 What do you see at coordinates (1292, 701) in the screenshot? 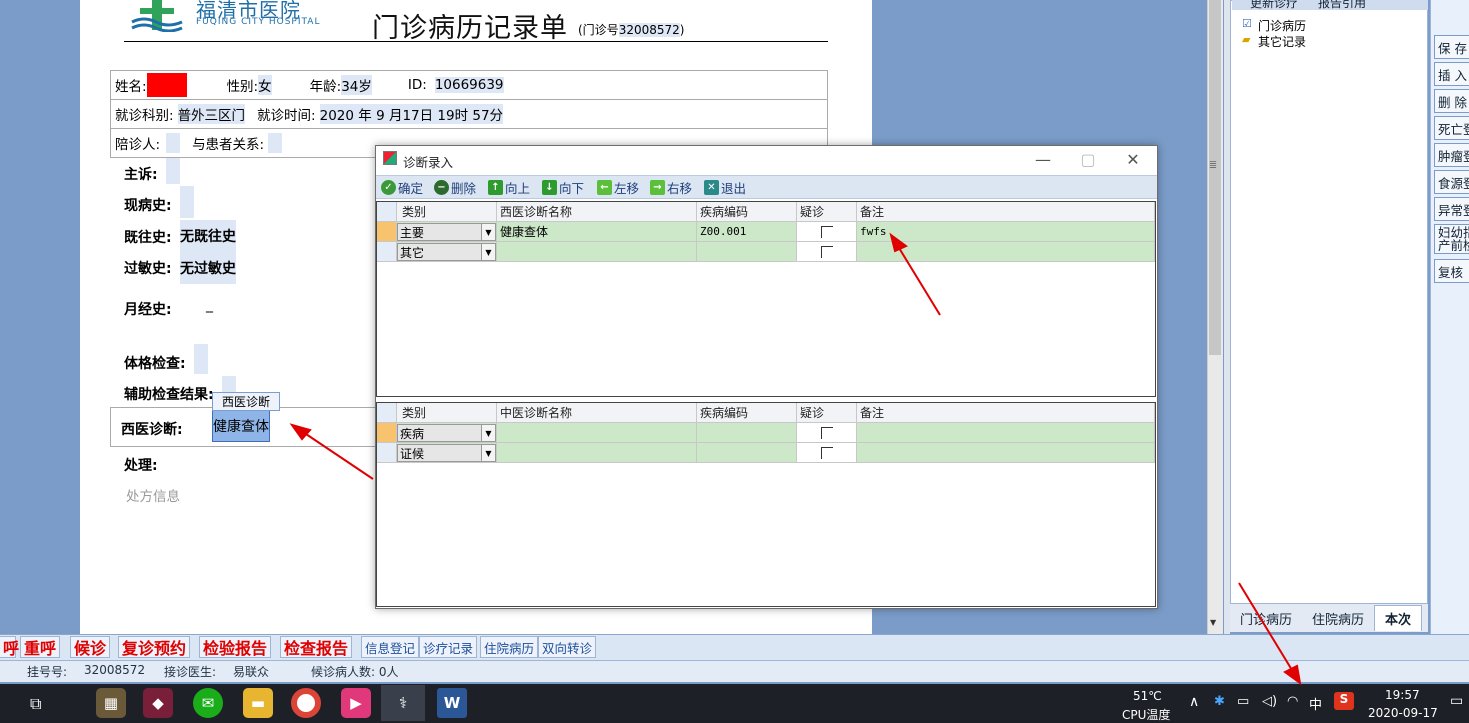
I see `wifi-icon: ◠` at bounding box center [1292, 701].